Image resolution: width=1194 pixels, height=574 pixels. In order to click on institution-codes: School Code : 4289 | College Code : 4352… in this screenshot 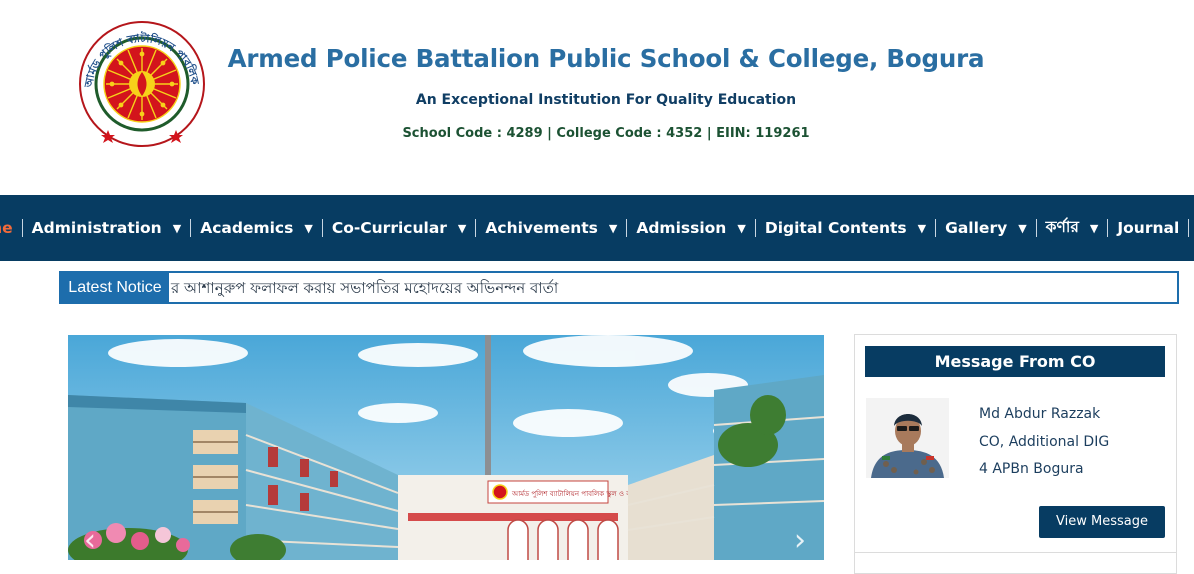, I will do `click(606, 133)`.